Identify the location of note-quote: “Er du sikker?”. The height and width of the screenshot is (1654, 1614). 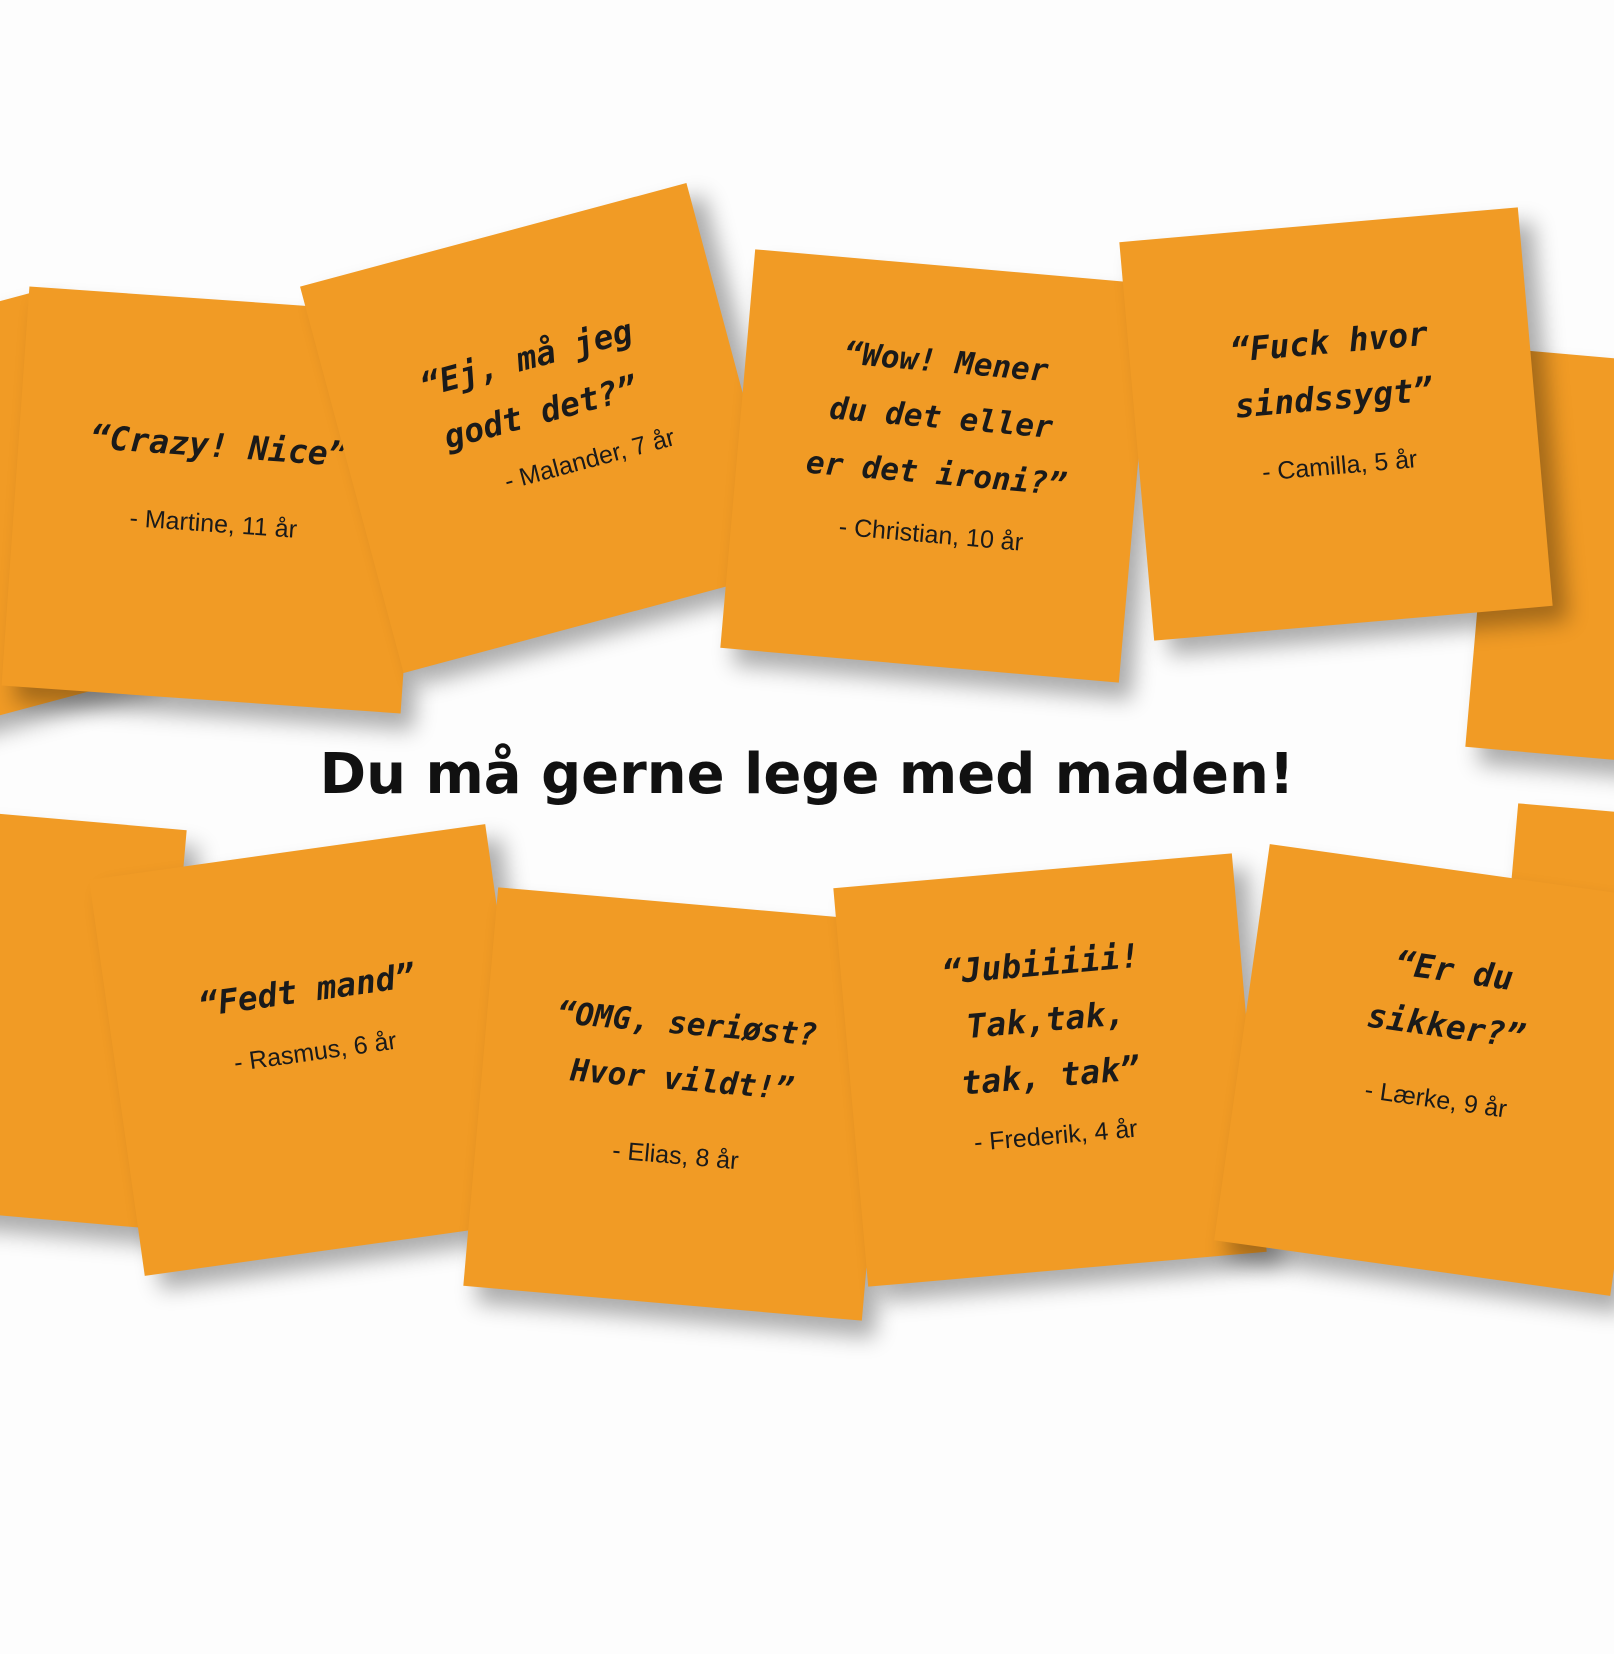
(1446, 999).